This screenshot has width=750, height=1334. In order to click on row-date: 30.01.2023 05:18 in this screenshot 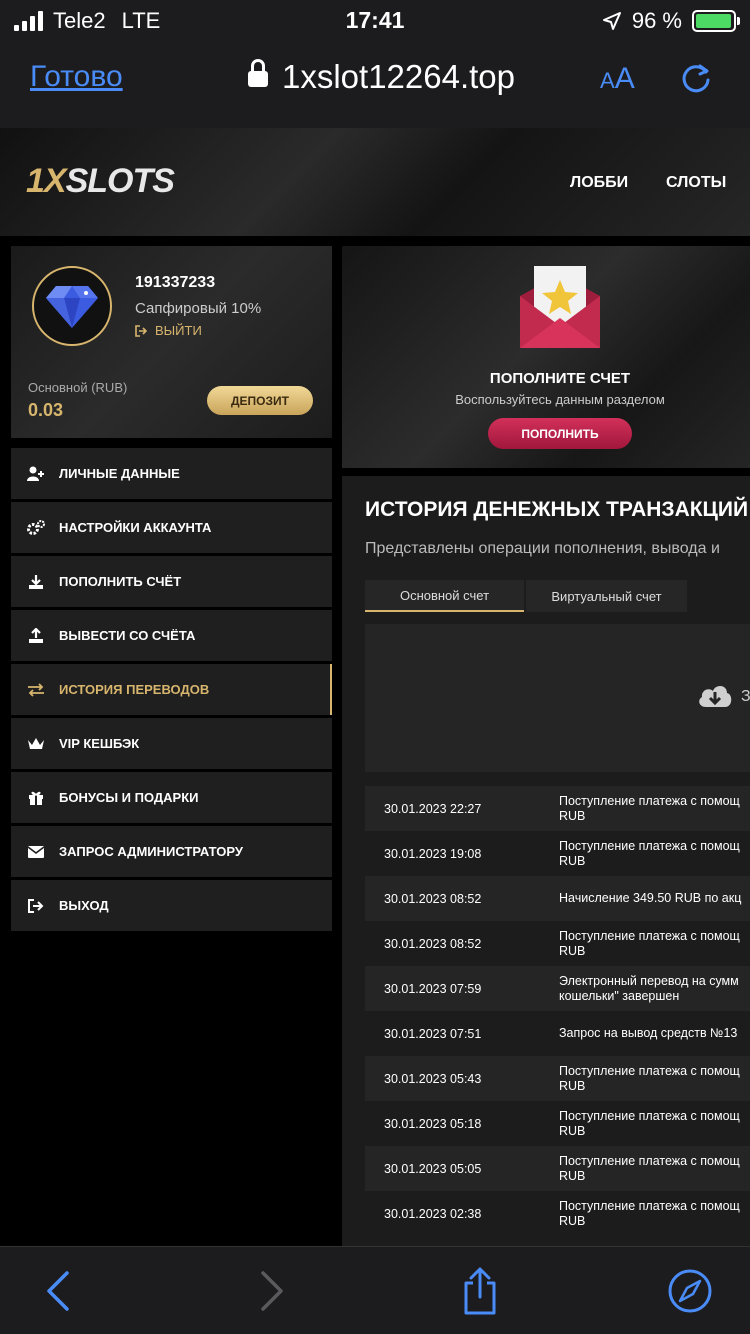, I will do `click(433, 1123)`.